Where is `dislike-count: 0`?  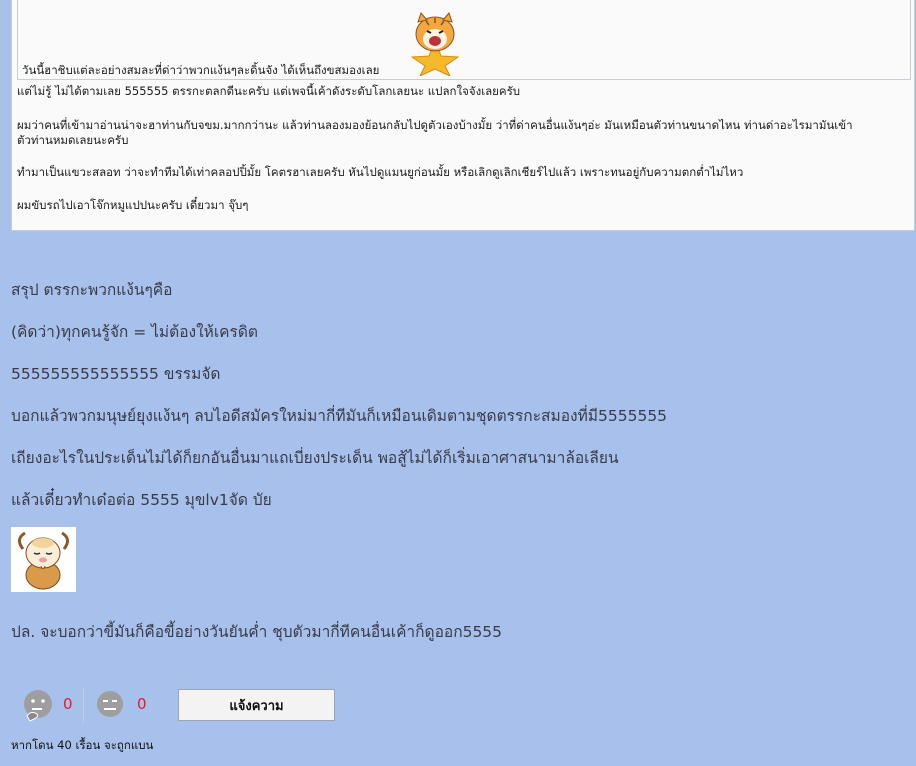 dislike-count: 0 is located at coordinates (142, 704).